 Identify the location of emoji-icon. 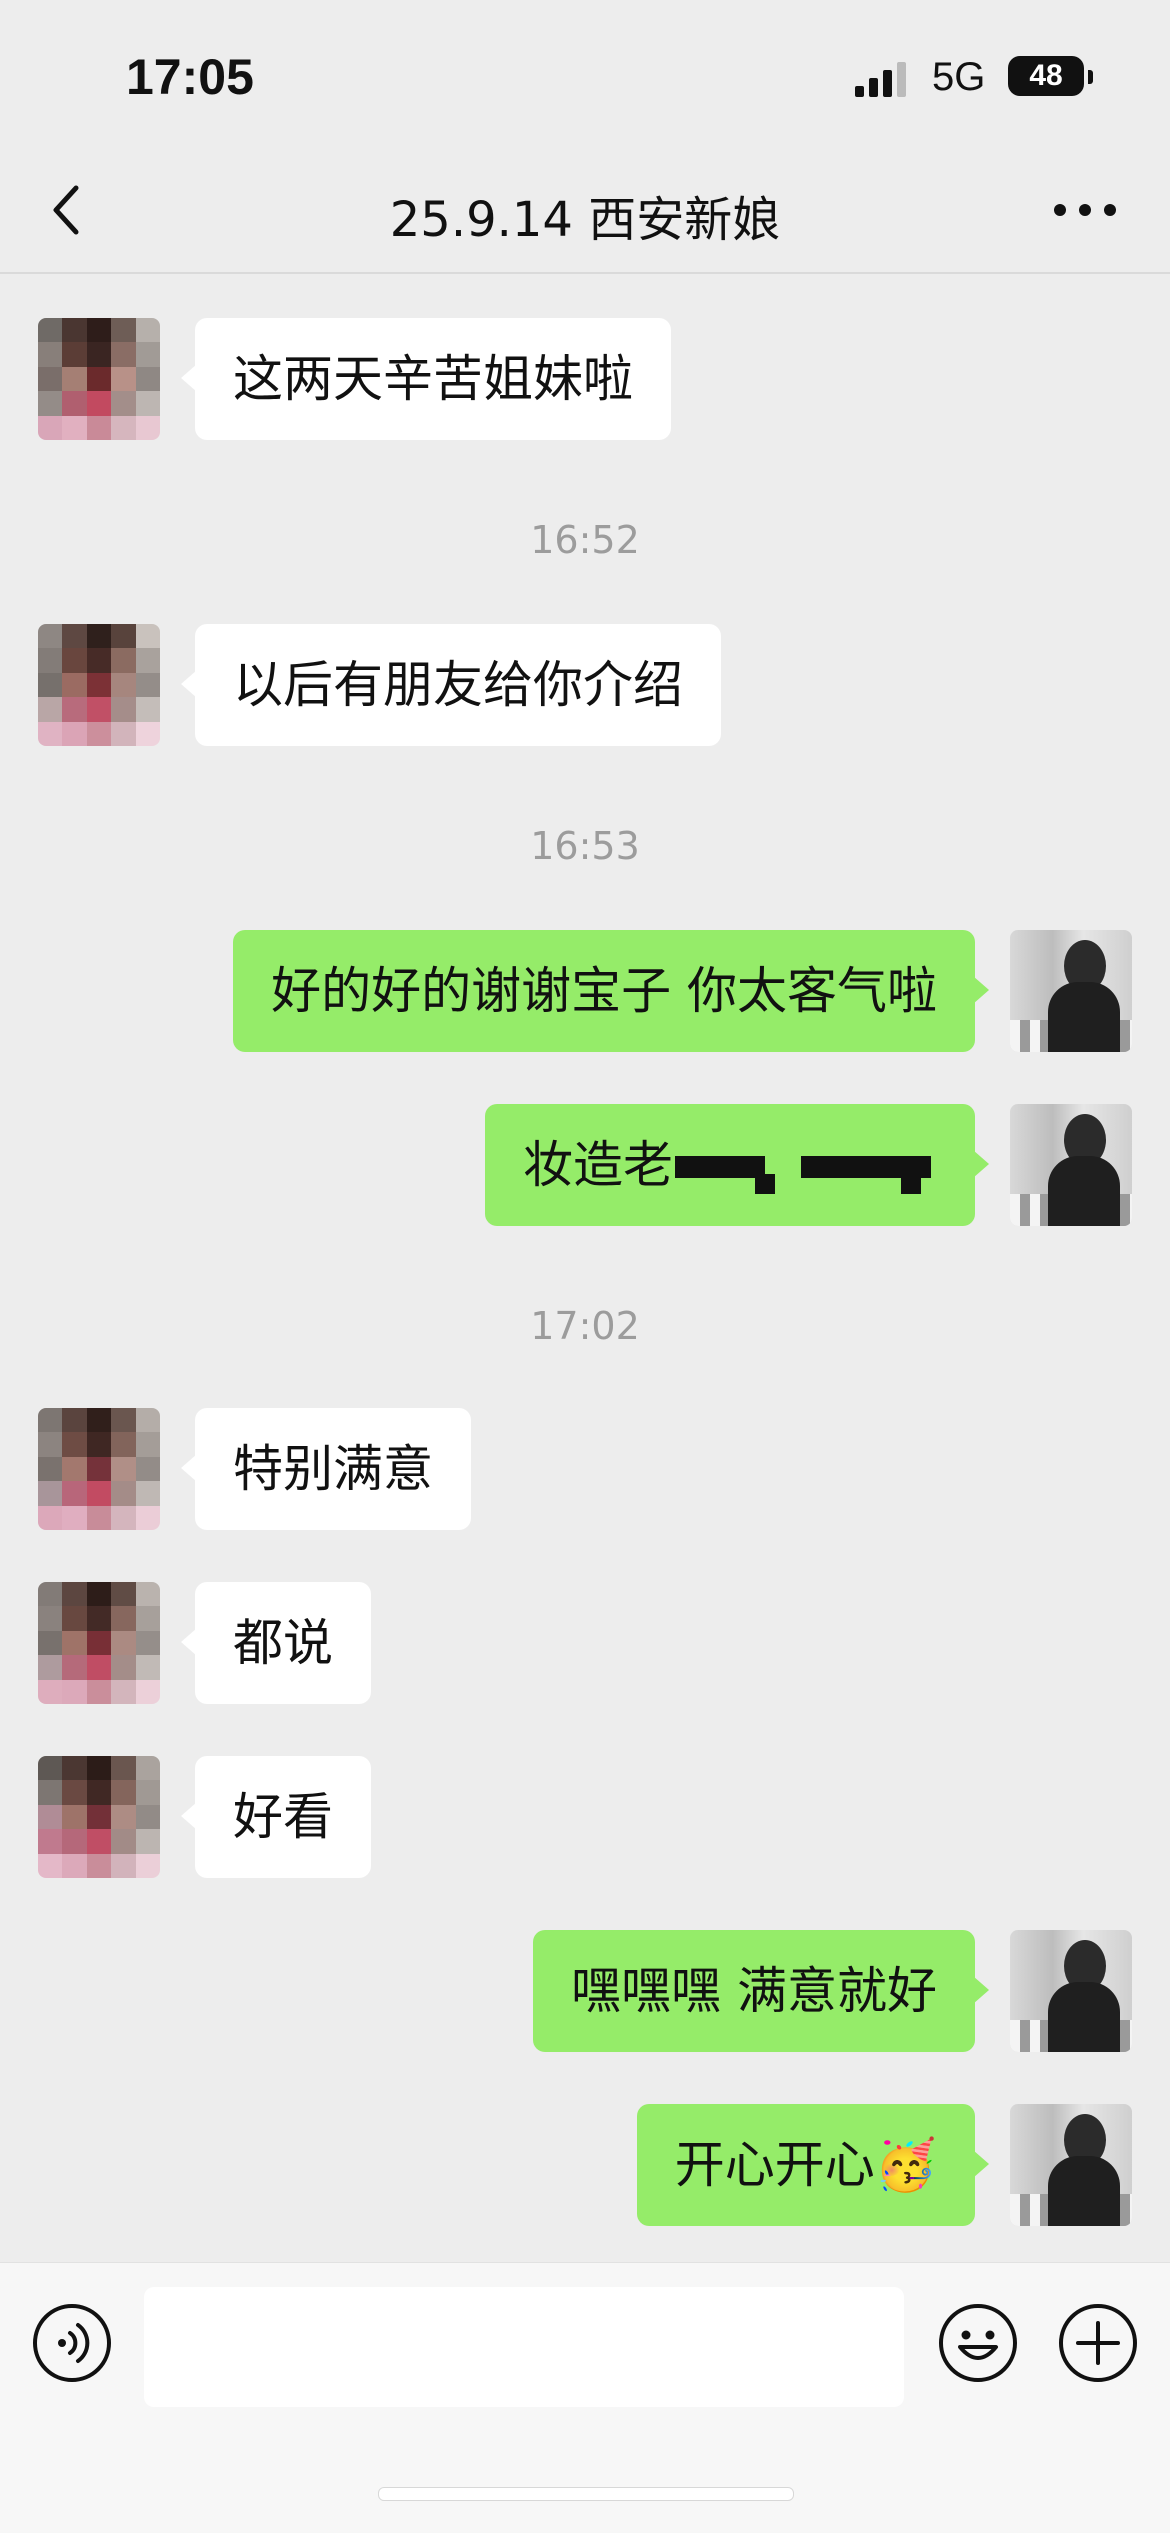
(978, 2343).